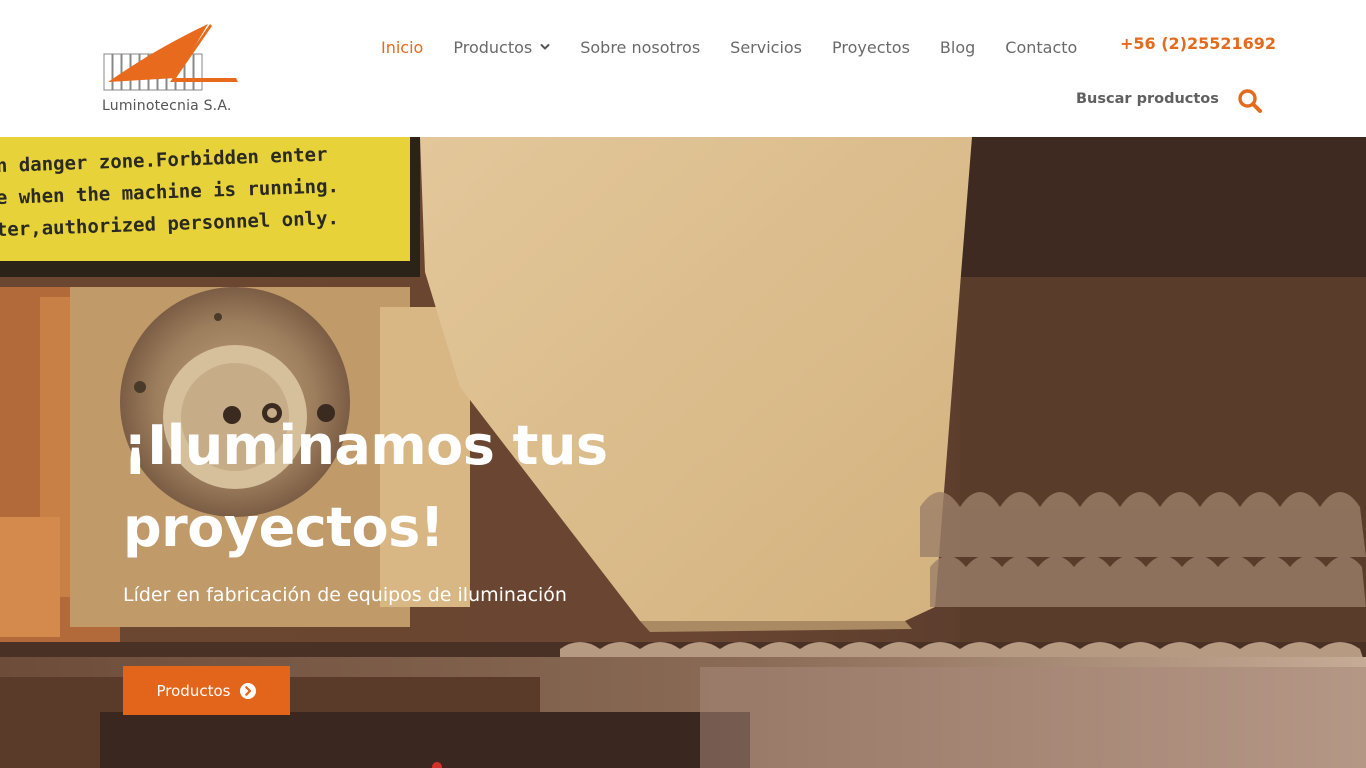  Describe the element at coordinates (545, 47) in the screenshot. I see `chevron-down-icon` at that location.